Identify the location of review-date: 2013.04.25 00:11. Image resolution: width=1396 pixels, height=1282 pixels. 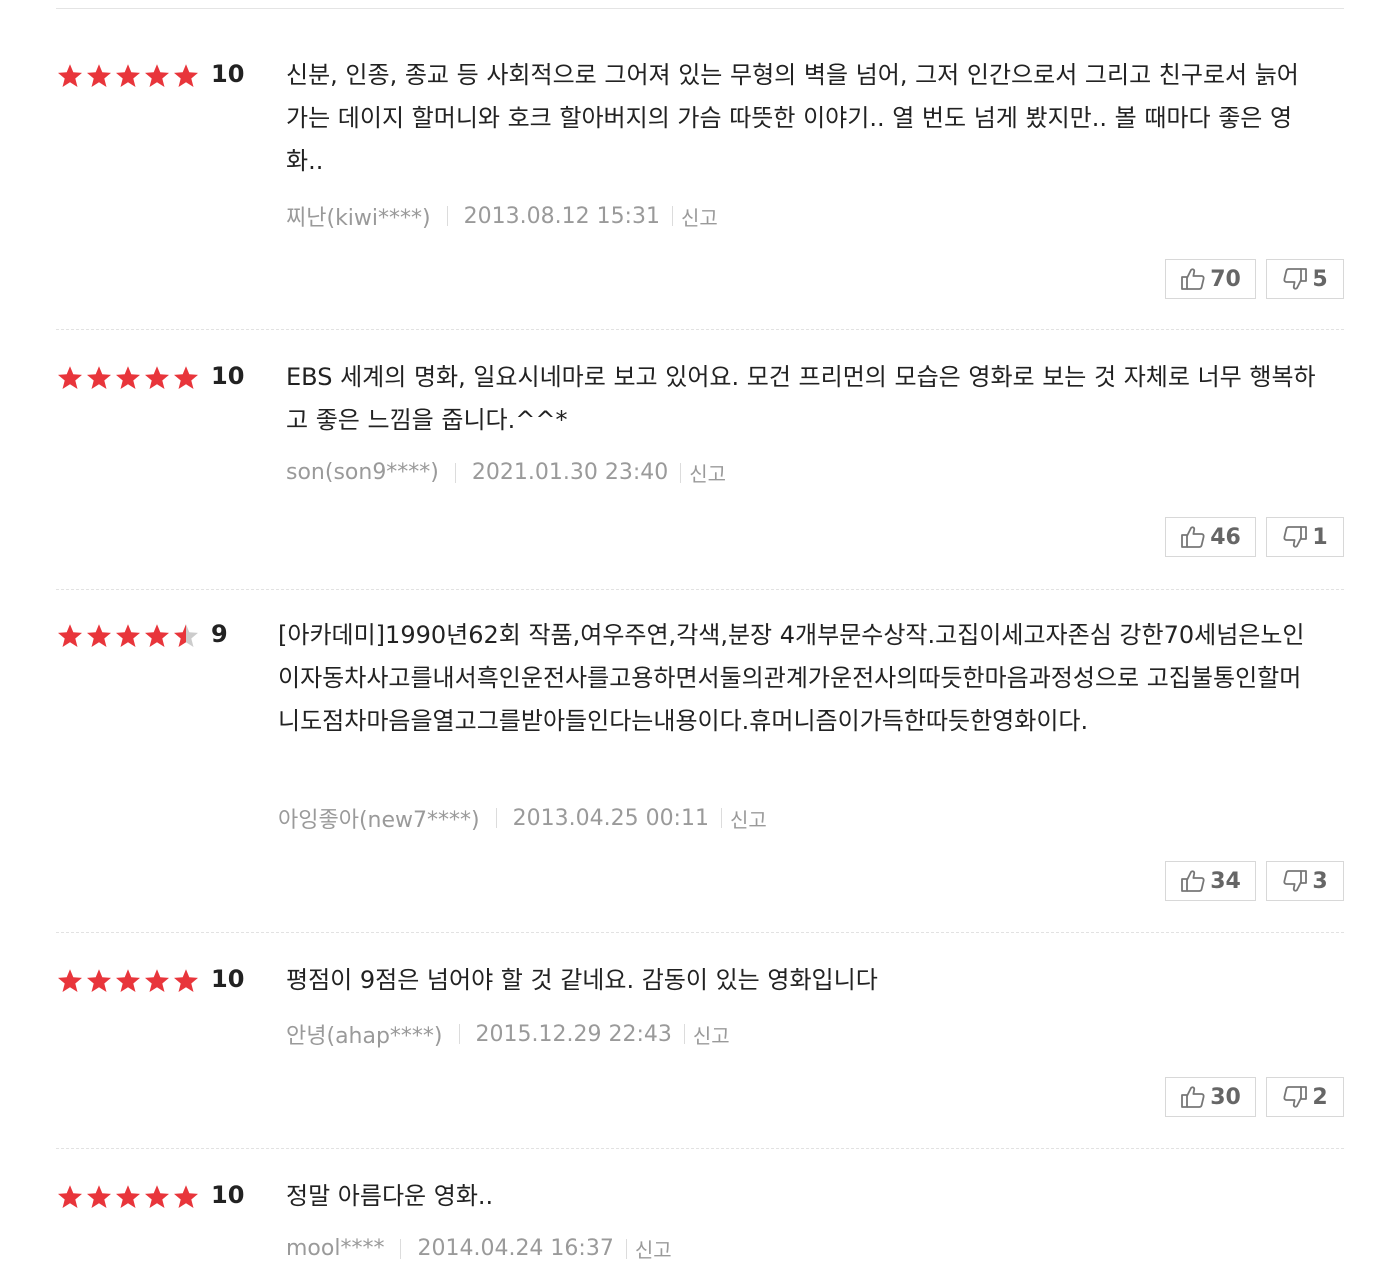
(610, 818).